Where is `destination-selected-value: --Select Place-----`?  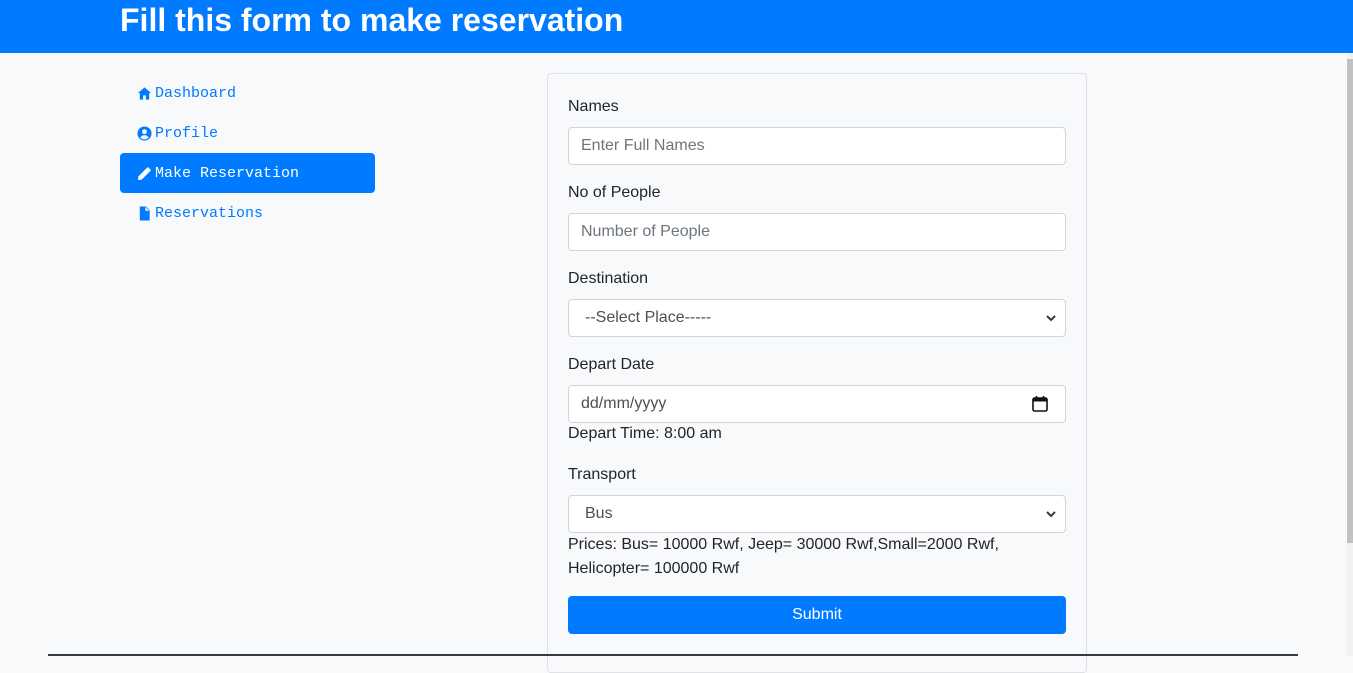
destination-selected-value: --Select Place----- is located at coordinates (648, 317).